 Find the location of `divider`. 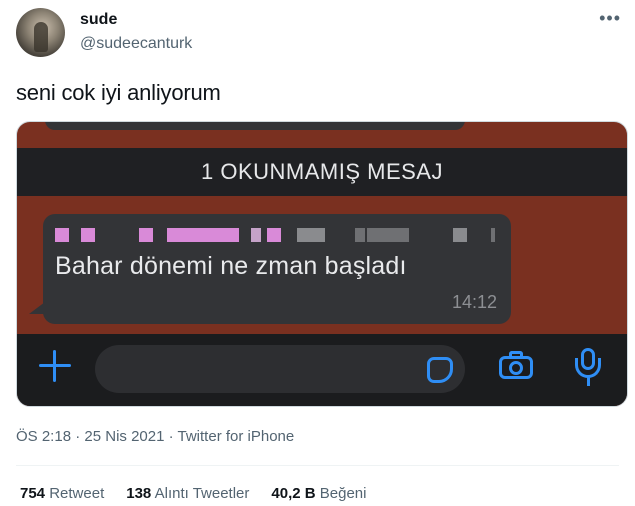

divider is located at coordinates (317, 465).